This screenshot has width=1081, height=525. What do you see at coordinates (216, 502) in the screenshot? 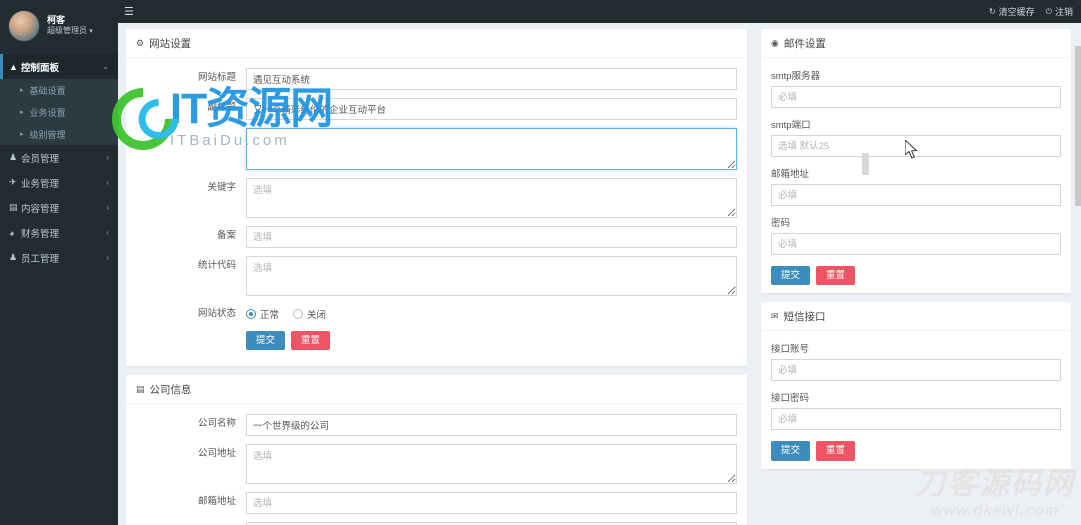
I see `field-label: 邮箱地址` at bounding box center [216, 502].